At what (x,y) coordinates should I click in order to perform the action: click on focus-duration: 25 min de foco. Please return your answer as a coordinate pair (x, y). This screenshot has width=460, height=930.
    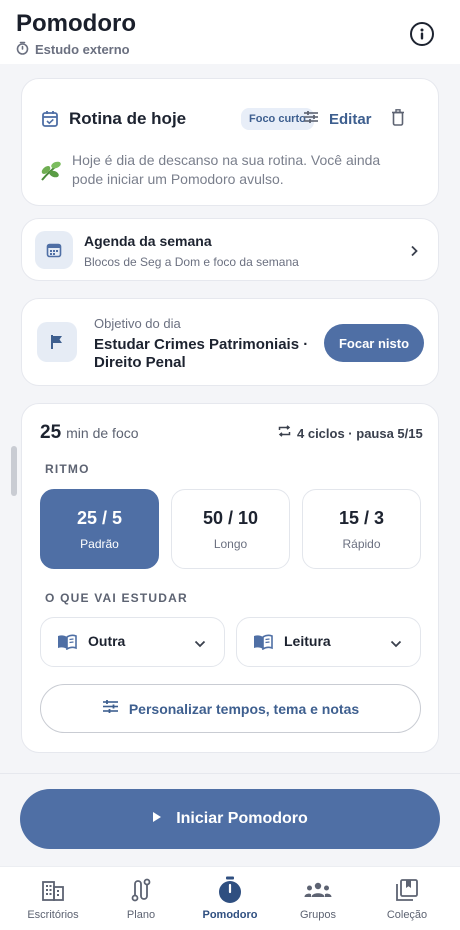
    Looking at the image, I should click on (89, 433).